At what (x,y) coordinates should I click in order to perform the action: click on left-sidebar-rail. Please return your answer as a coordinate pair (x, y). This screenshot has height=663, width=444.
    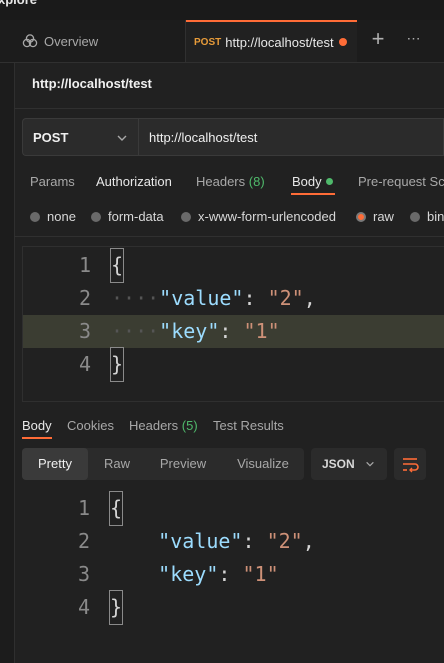
    Looking at the image, I should click on (7, 341).